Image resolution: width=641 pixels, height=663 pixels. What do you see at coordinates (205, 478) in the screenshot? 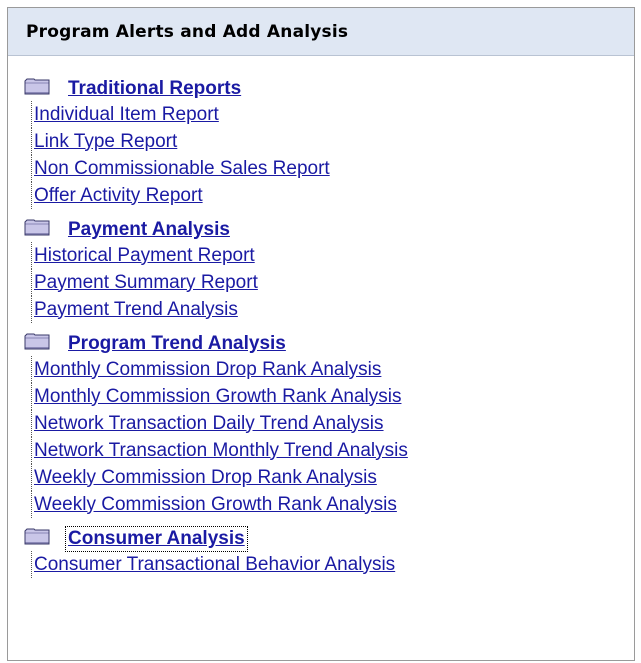
I see `report-link-weekly-commission-drop-rank-analysis: Weekly Commission Drop Rank Analysis` at bounding box center [205, 478].